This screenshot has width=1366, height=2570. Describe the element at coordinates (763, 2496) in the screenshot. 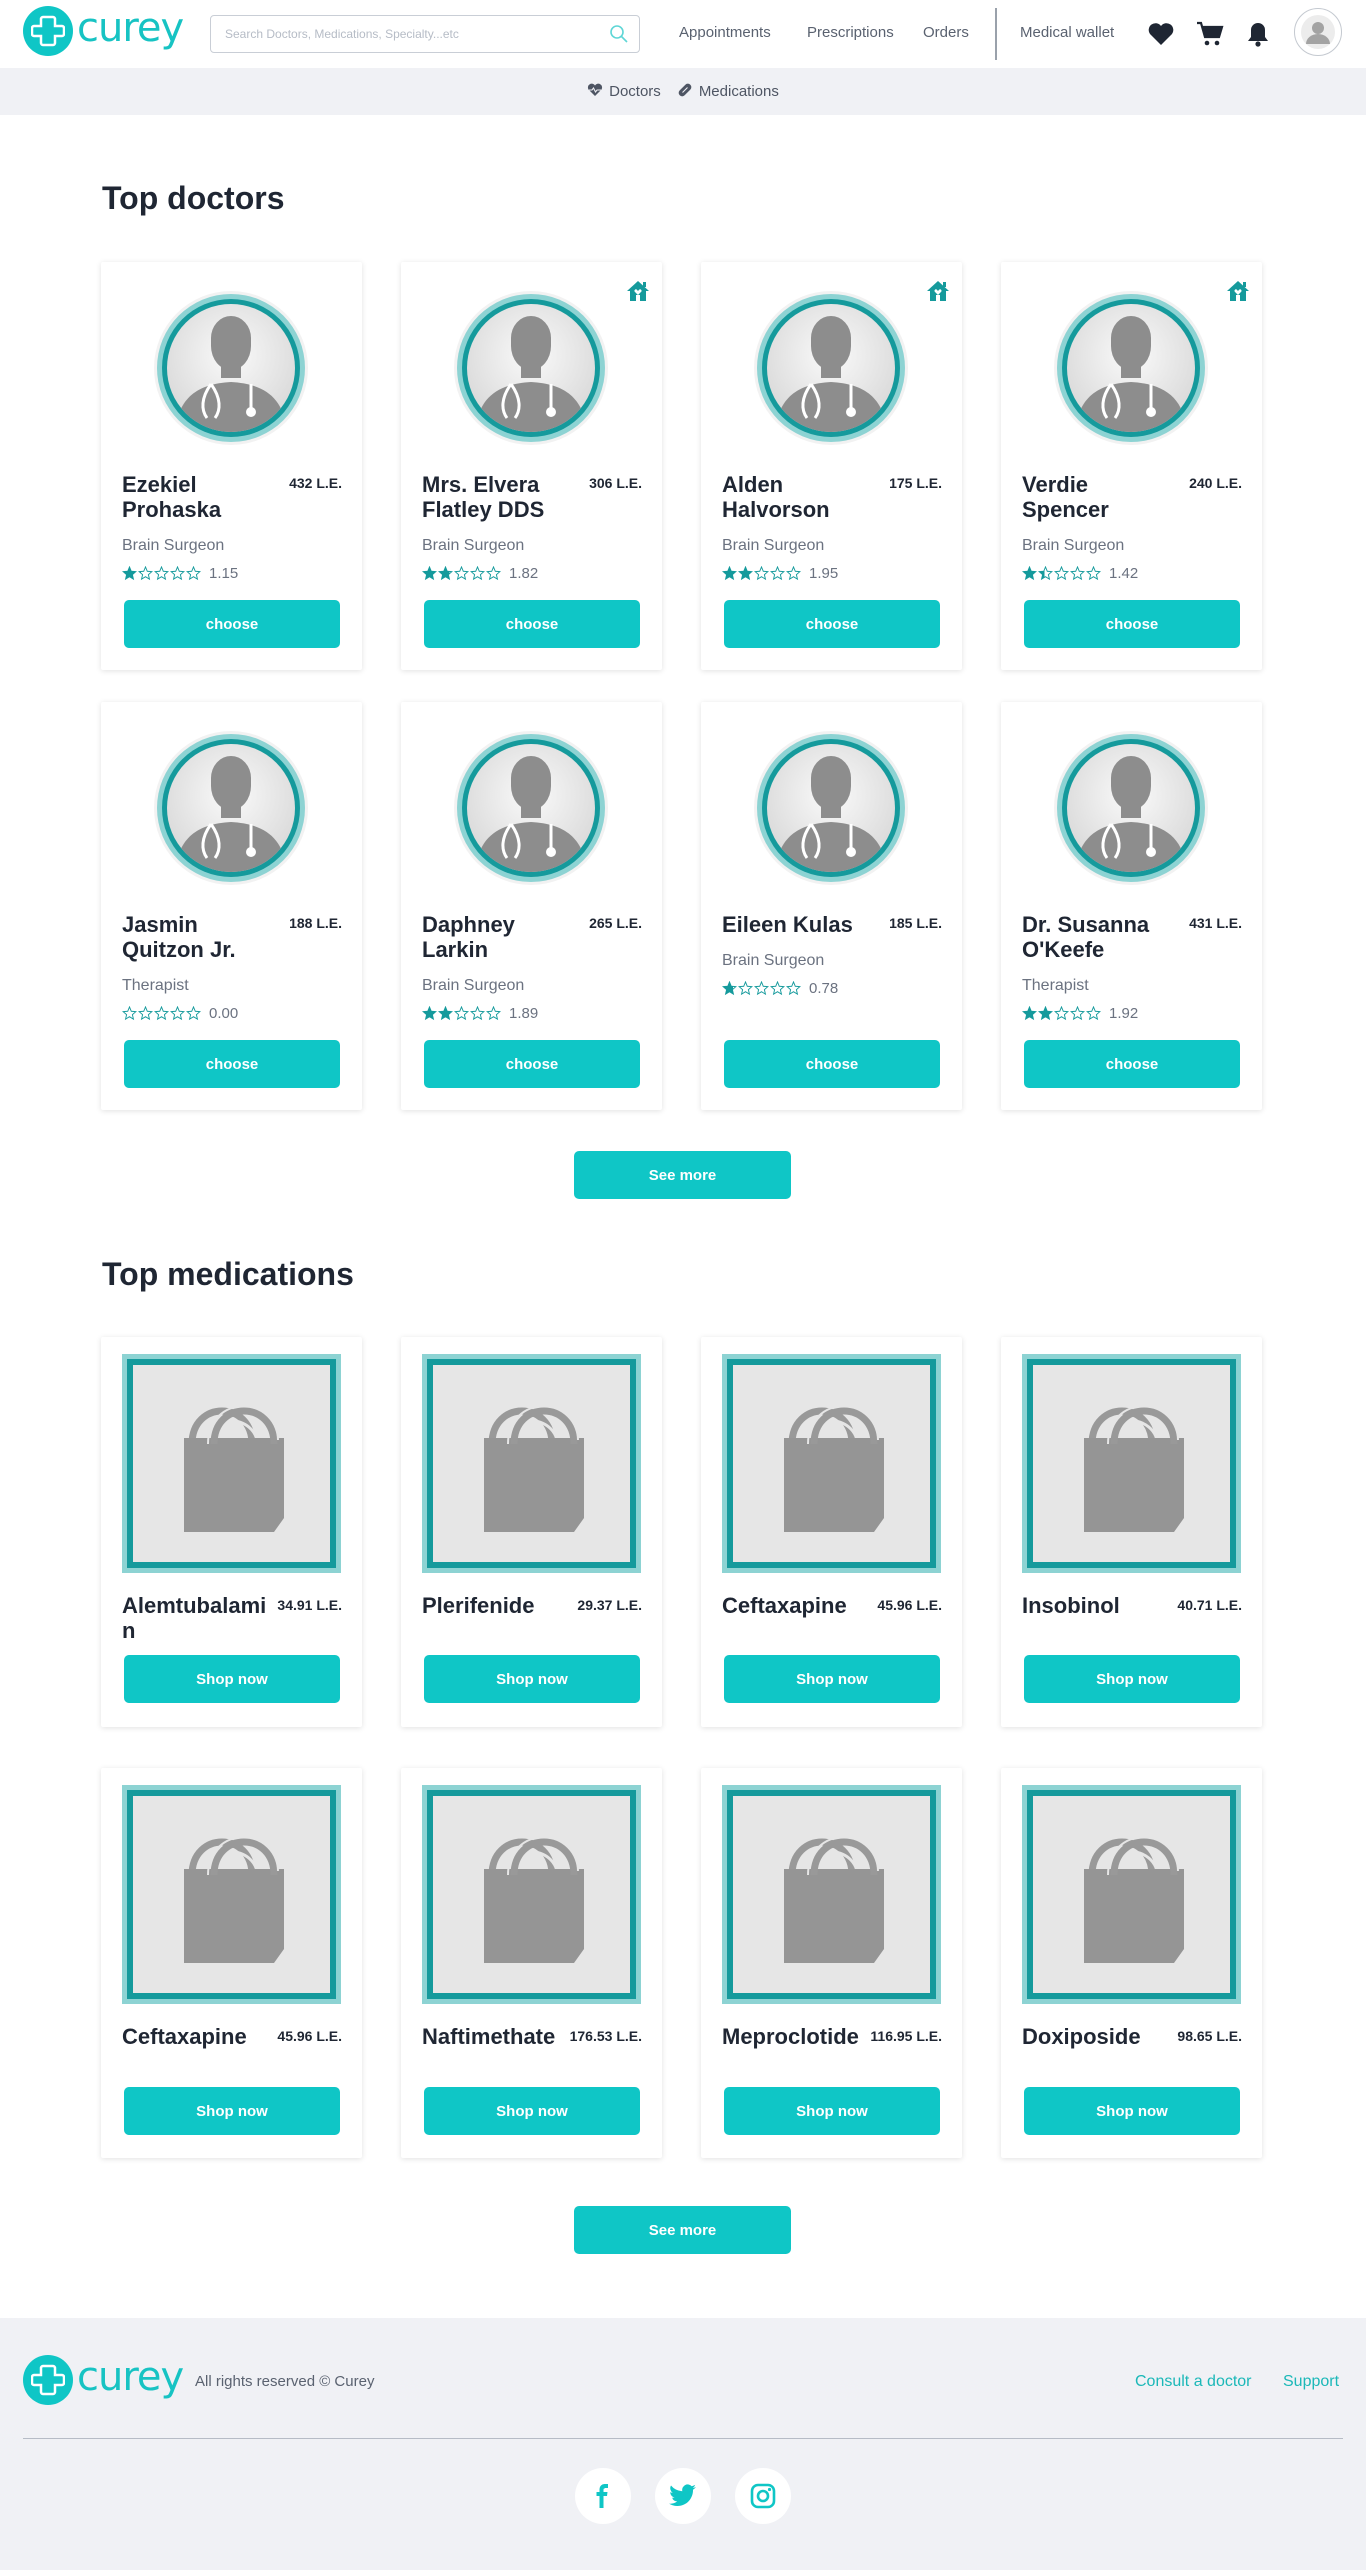

I see `instagram-icon` at that location.